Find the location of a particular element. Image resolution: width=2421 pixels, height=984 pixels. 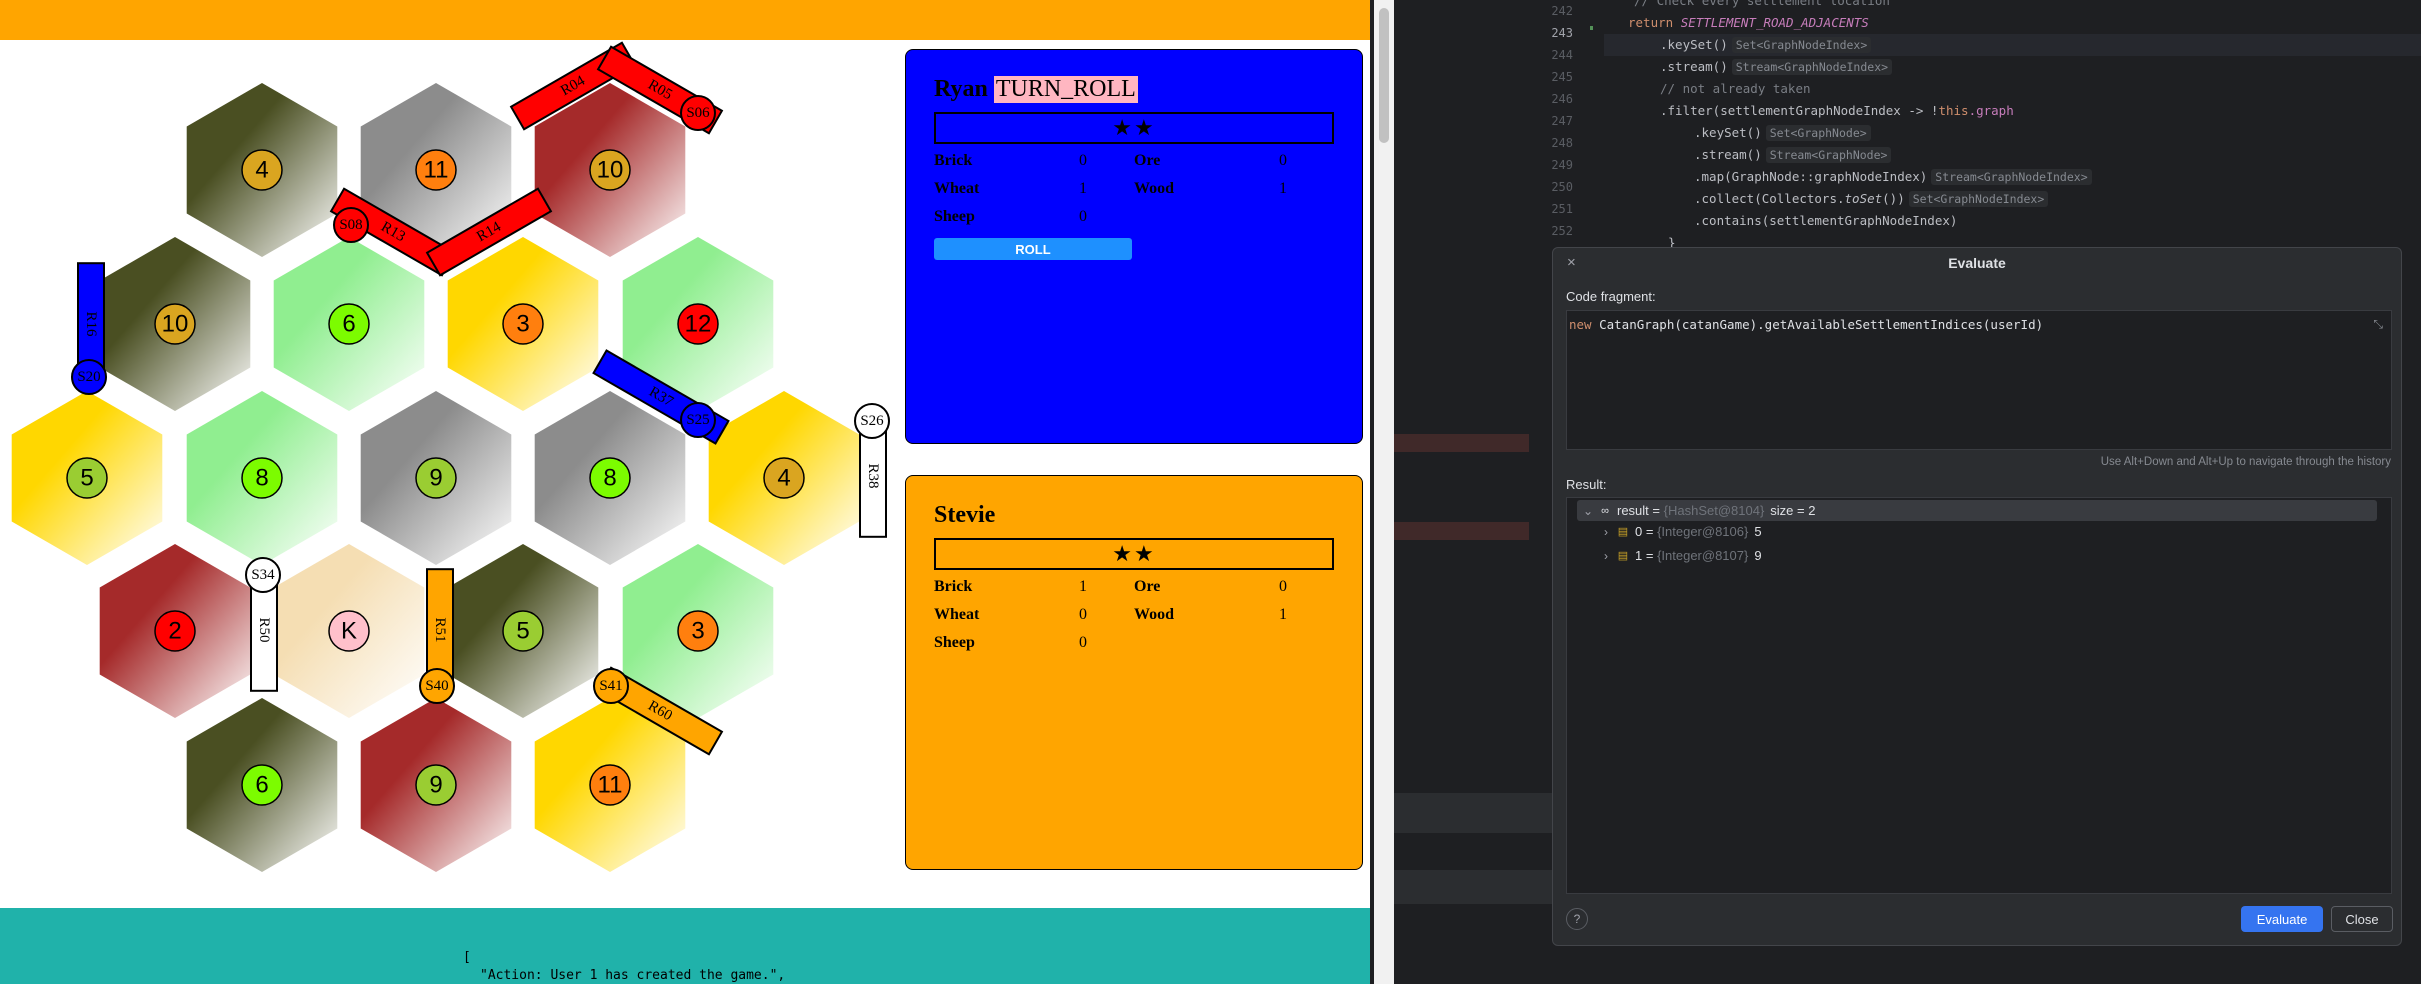

var-value: 9 is located at coordinates (1758, 555).